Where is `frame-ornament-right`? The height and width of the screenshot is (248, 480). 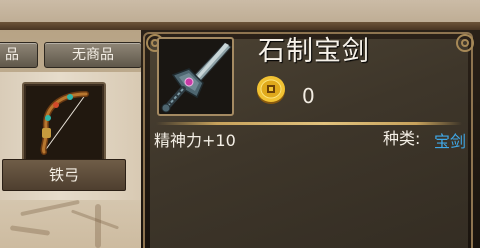
frame-ornament-right is located at coordinates (465, 43).